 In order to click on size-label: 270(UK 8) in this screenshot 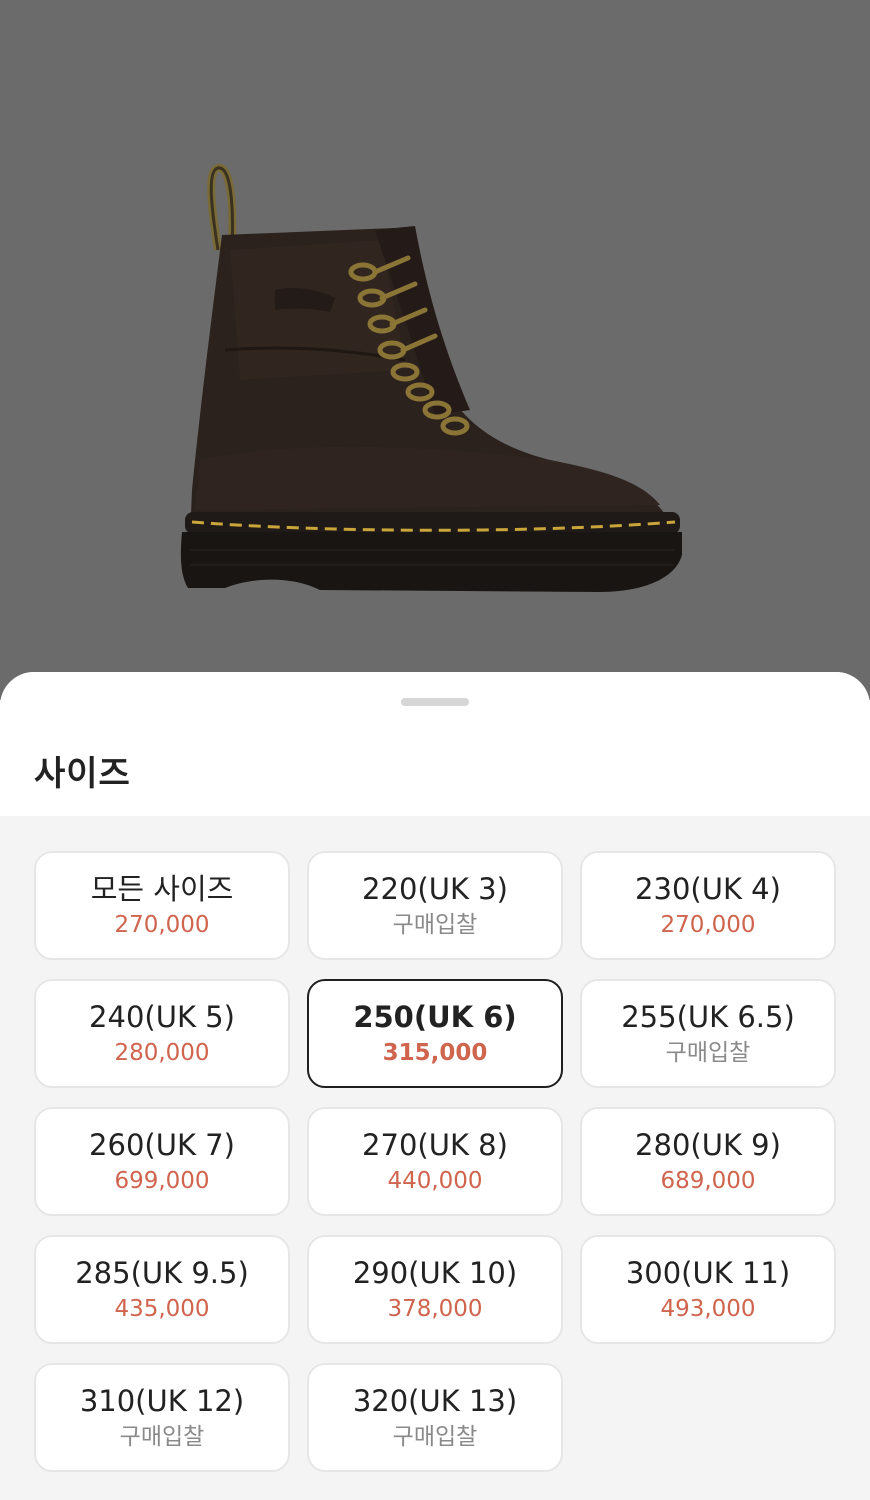, I will do `click(435, 1144)`.